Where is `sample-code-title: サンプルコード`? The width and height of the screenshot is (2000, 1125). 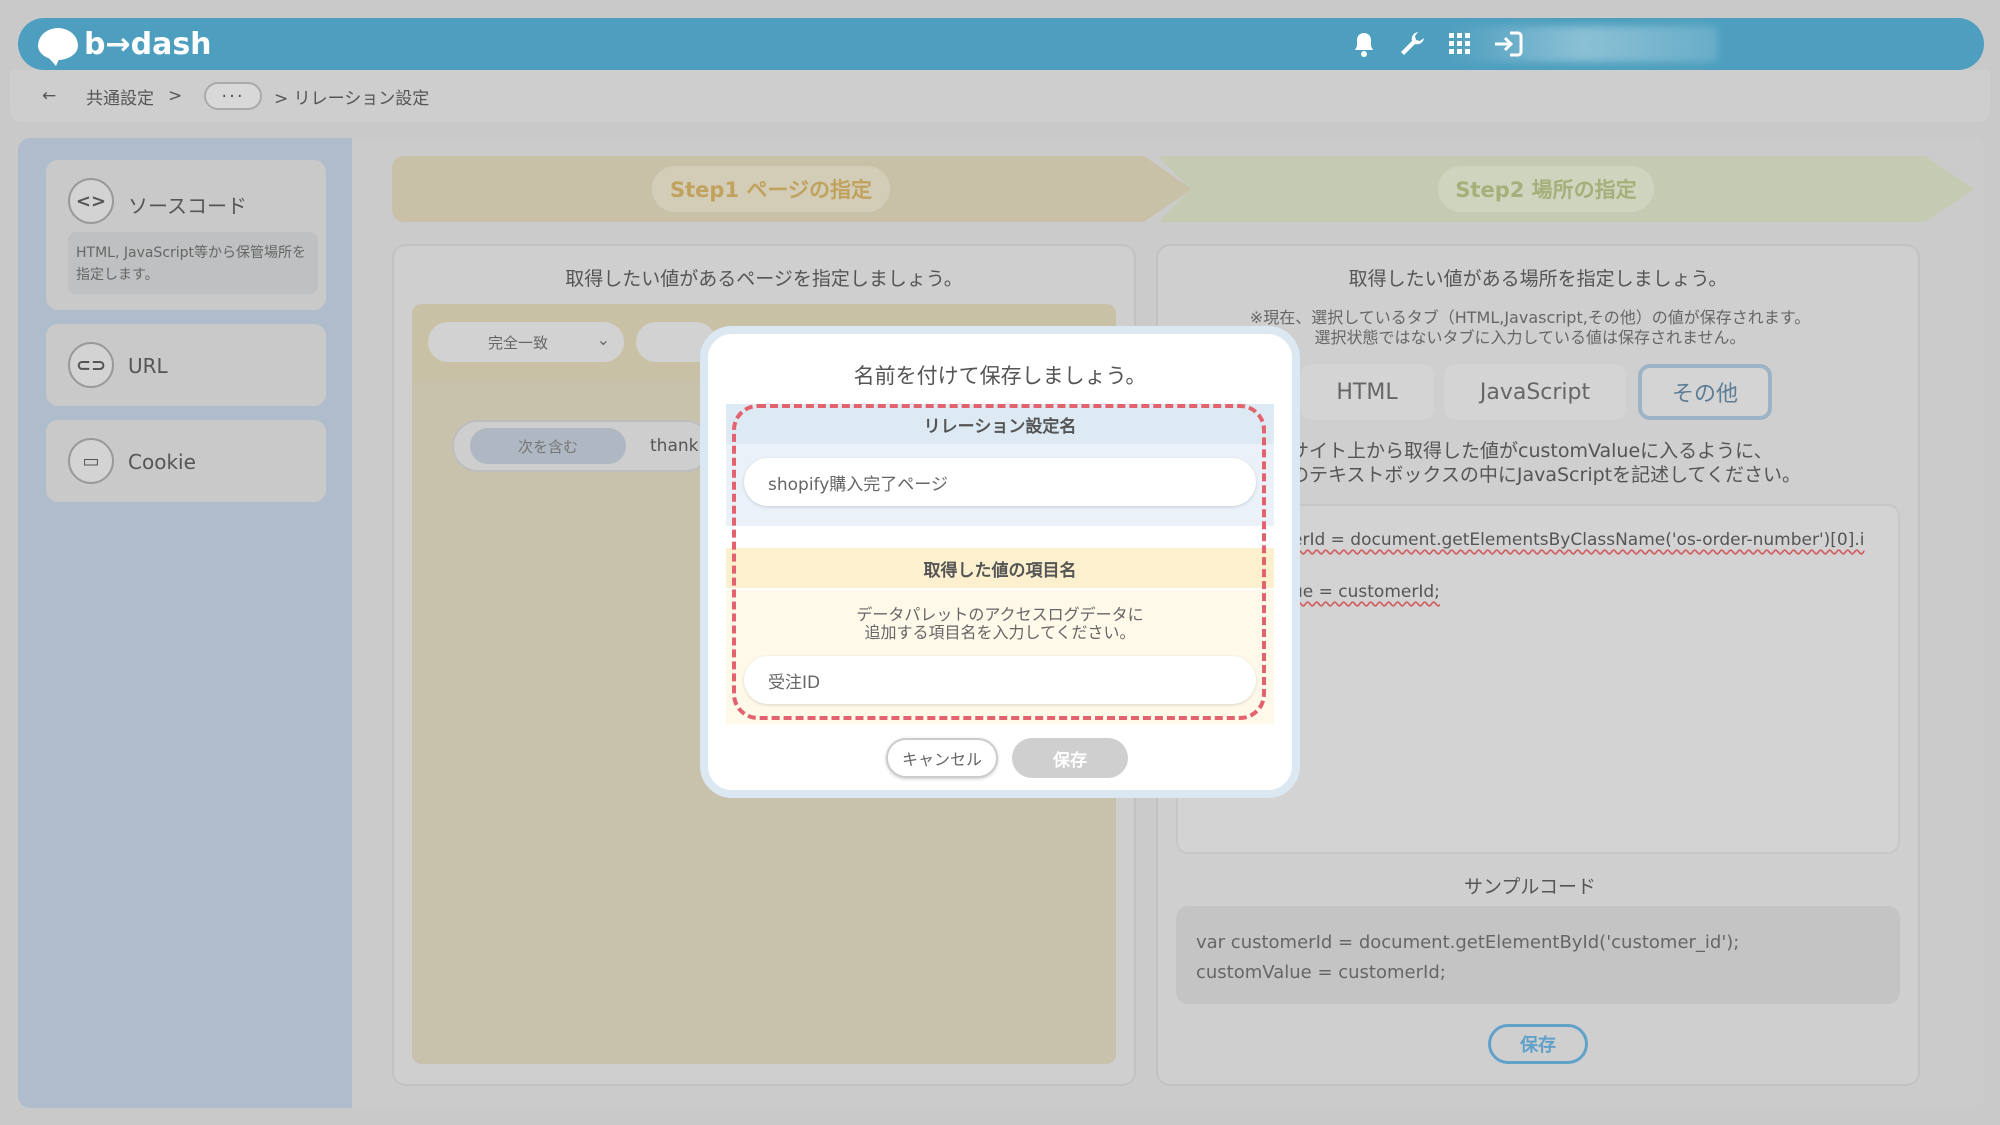 sample-code-title: サンプルコード is located at coordinates (1530, 887).